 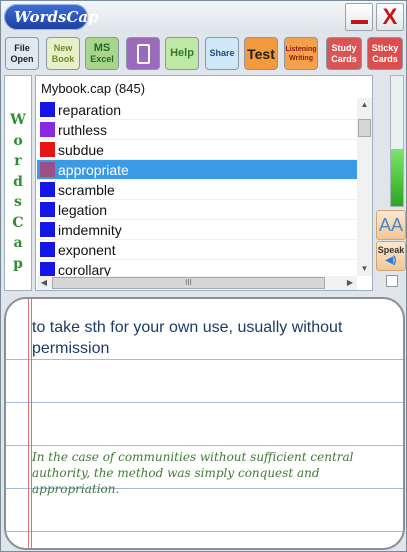 I want to click on word-row: ruthless, so click(x=197, y=130).